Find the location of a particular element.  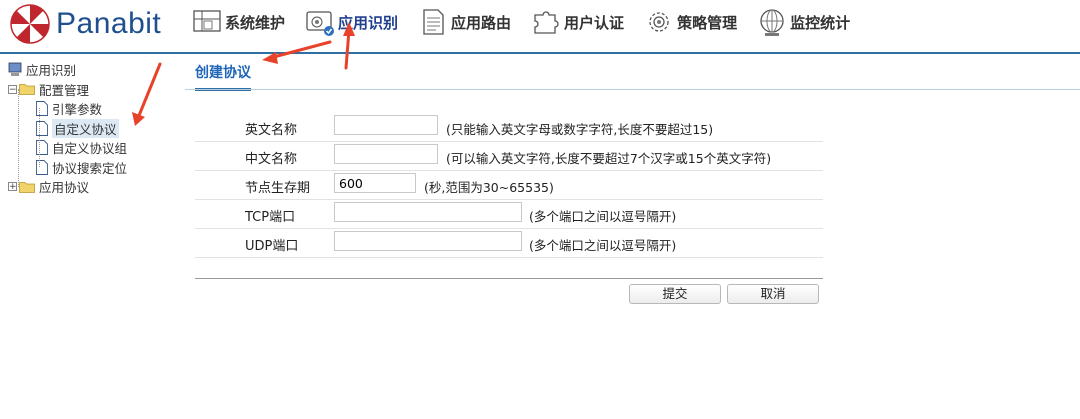

udp-port-input is located at coordinates (428, 241).